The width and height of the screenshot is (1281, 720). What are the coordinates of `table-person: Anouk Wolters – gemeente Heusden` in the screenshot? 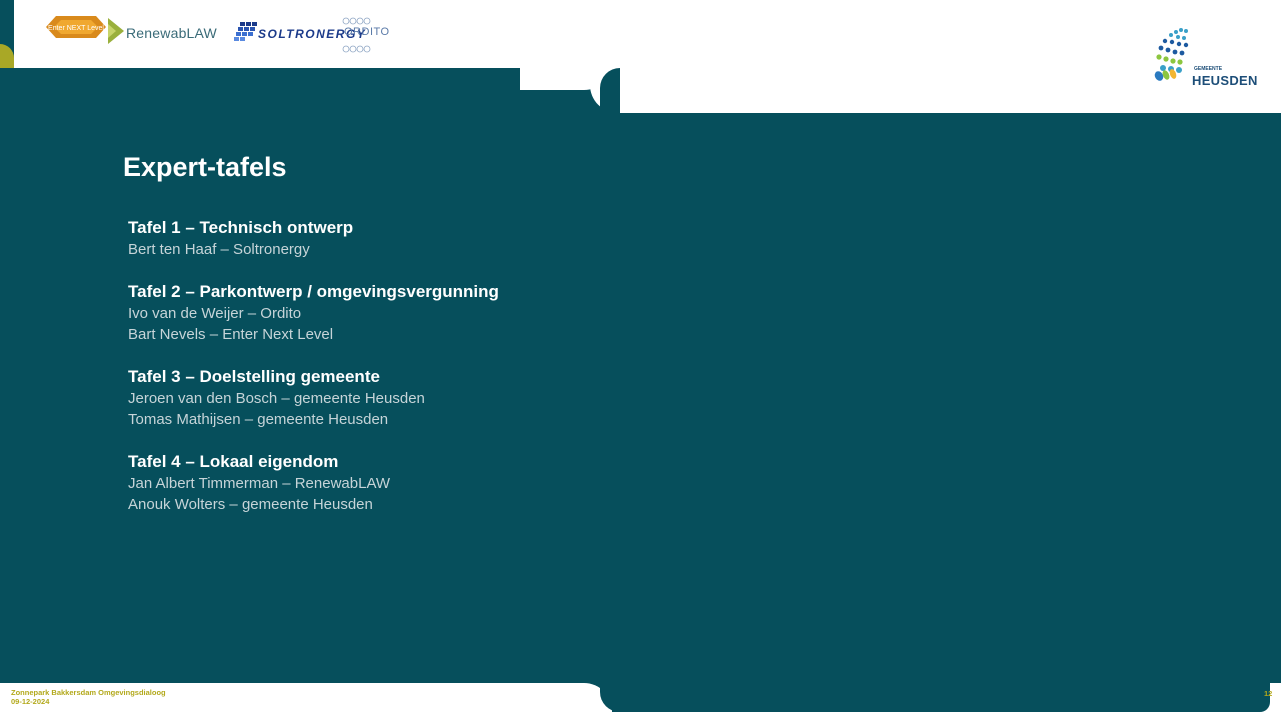 It's located at (250, 504).